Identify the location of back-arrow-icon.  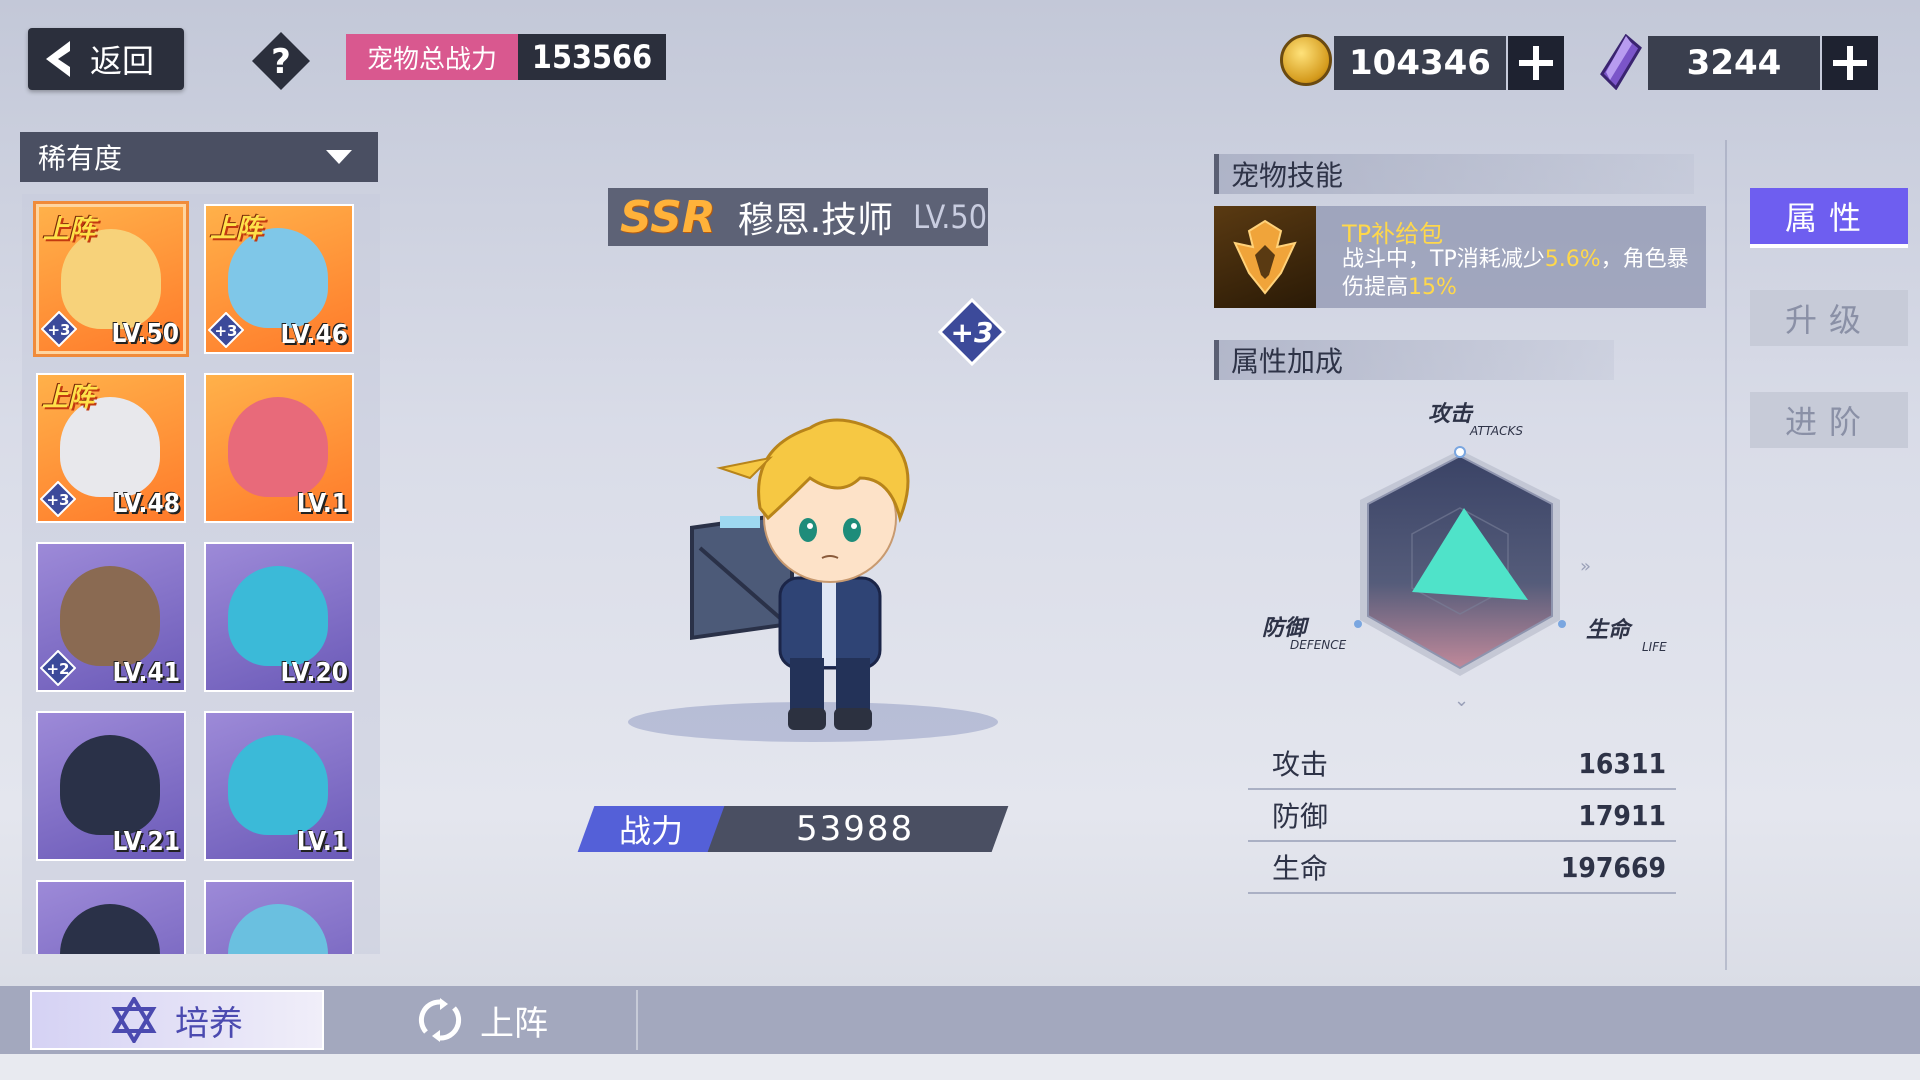
(58, 59).